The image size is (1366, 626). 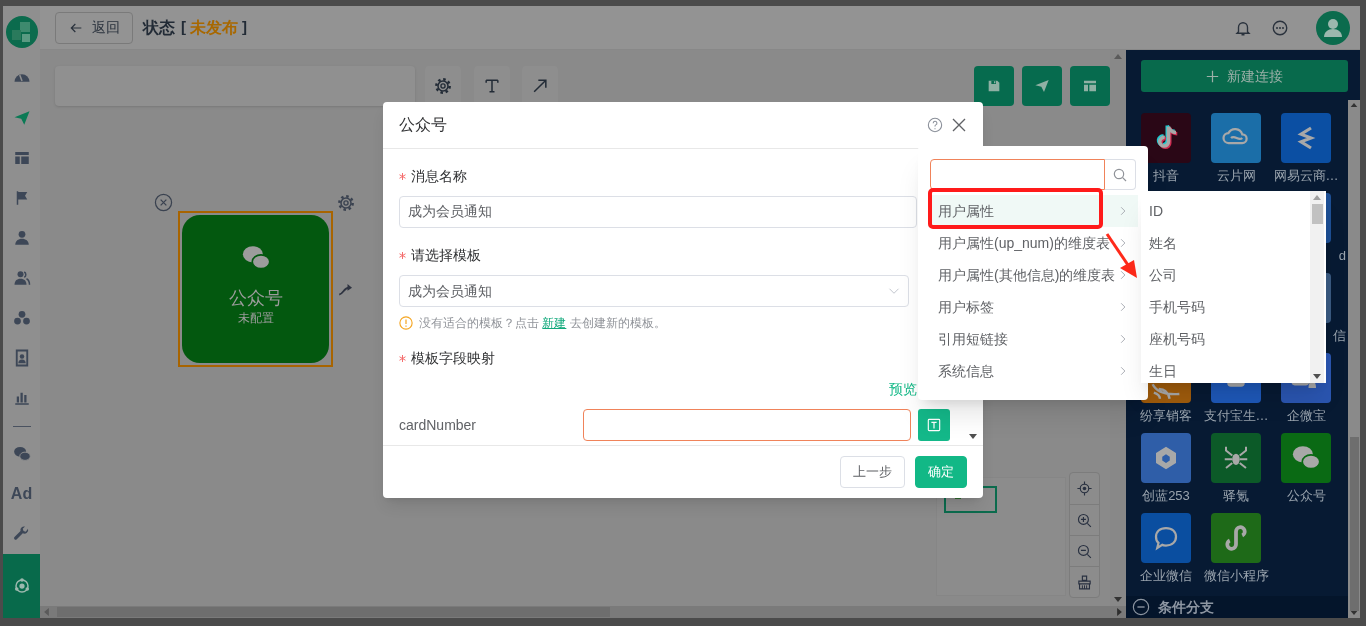 What do you see at coordinates (159, 27) in the screenshot?
I see `page-title: 状态` at bounding box center [159, 27].